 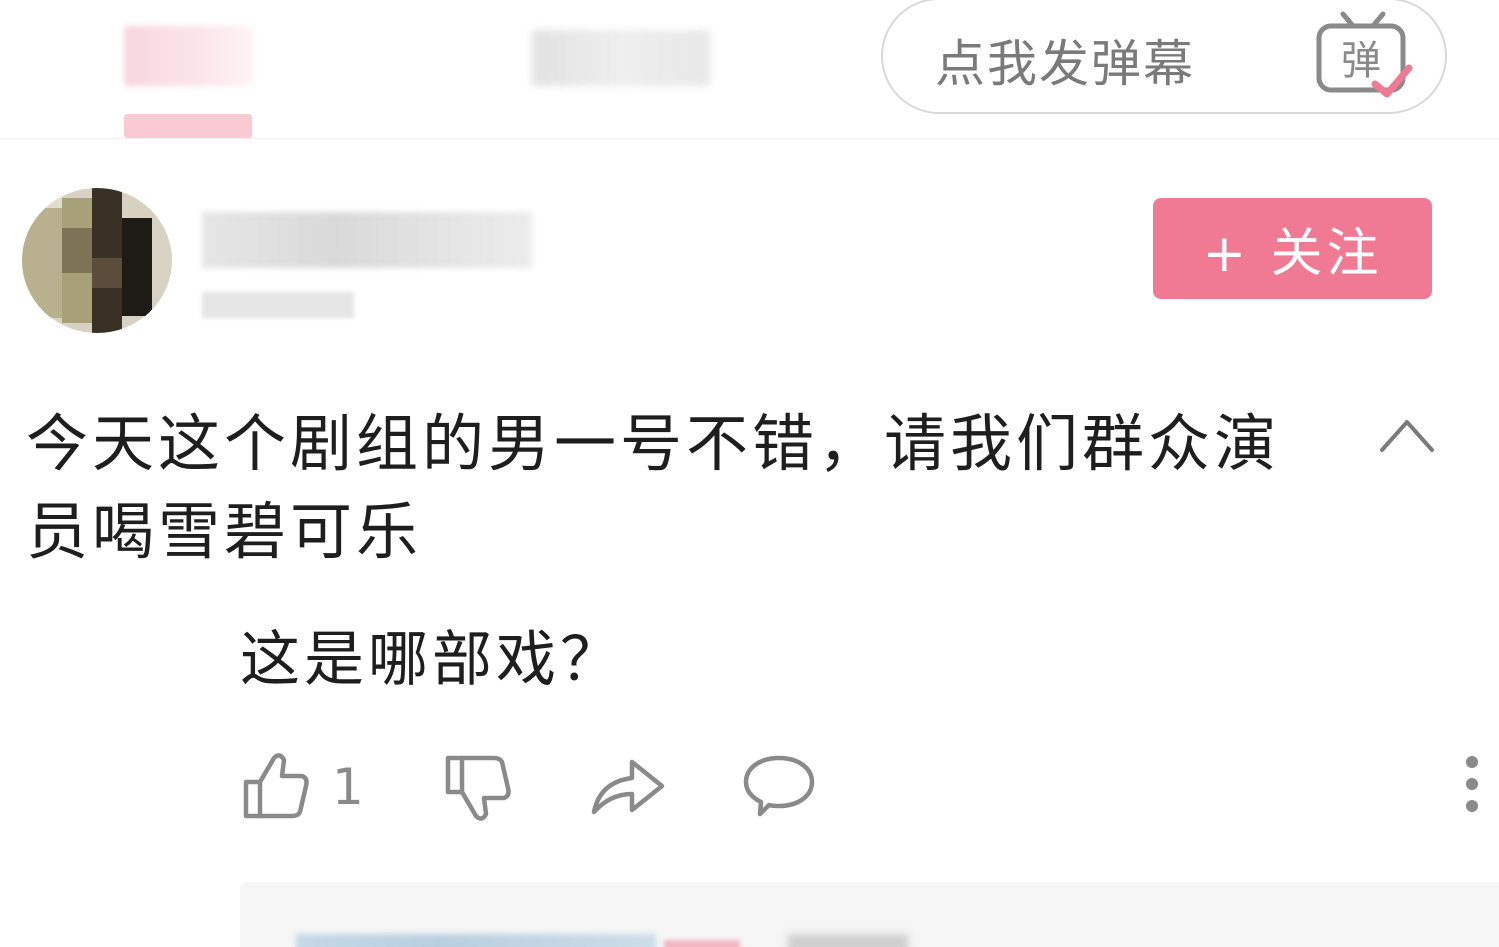 I want to click on danmaku-icon-label: 弹, so click(x=1361, y=61).